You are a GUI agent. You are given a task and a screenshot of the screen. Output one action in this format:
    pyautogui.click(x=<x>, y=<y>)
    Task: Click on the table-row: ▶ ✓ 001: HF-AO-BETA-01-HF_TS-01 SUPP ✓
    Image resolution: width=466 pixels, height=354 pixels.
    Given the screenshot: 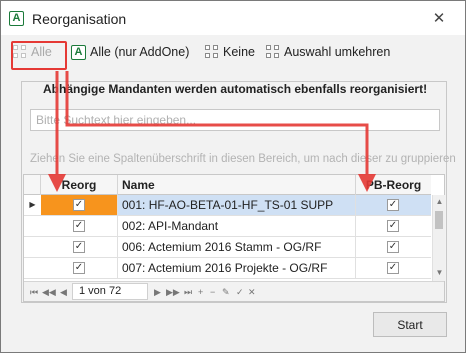 What is the action you would take?
    pyautogui.click(x=227, y=205)
    